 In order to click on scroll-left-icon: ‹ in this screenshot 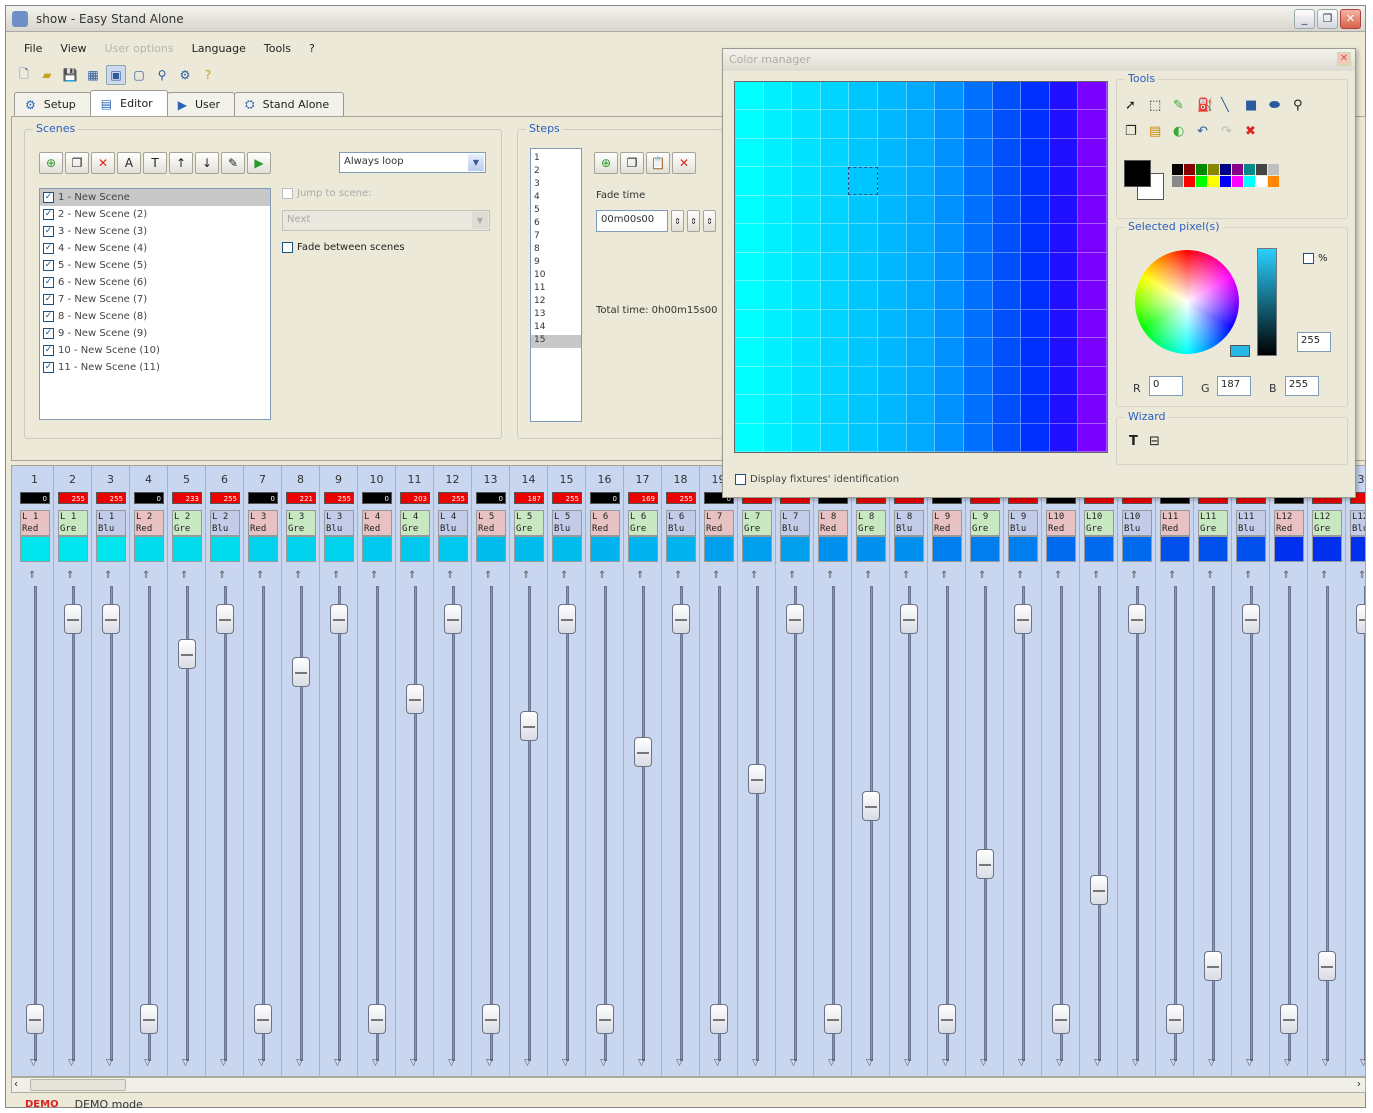, I will do `click(16, 1084)`.